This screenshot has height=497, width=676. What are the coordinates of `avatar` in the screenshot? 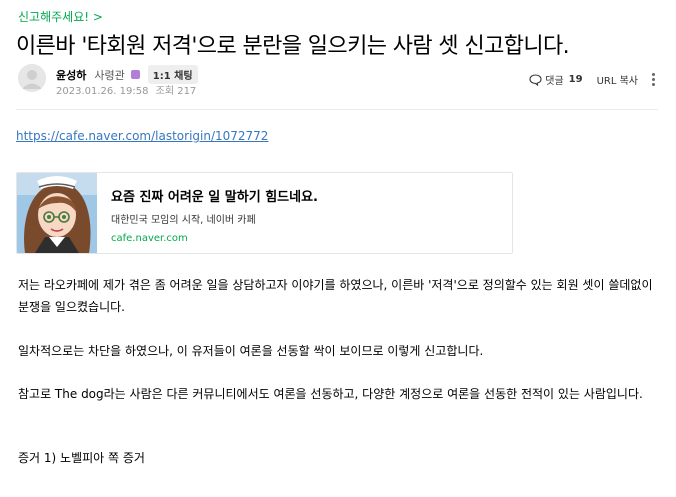 It's located at (32, 78).